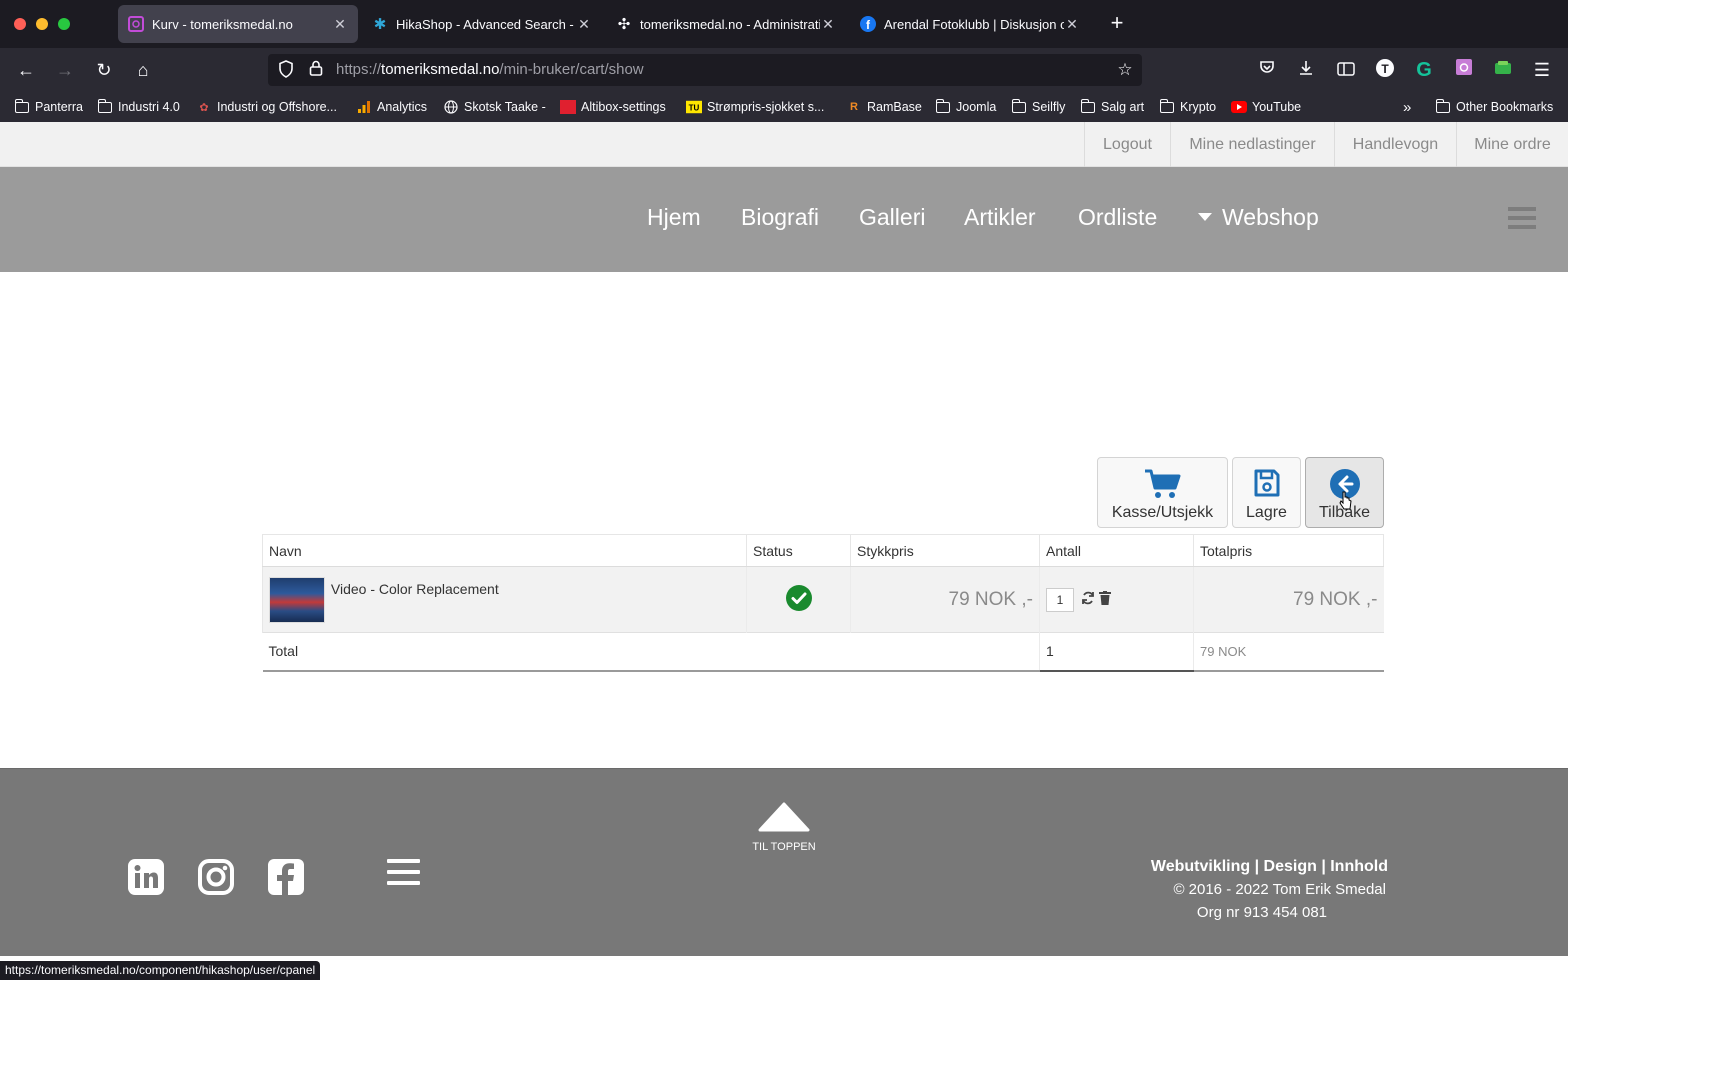 This screenshot has width=1728, height=1080. Describe the element at coordinates (216, 877) in the screenshot. I see `instagram-icon` at that location.